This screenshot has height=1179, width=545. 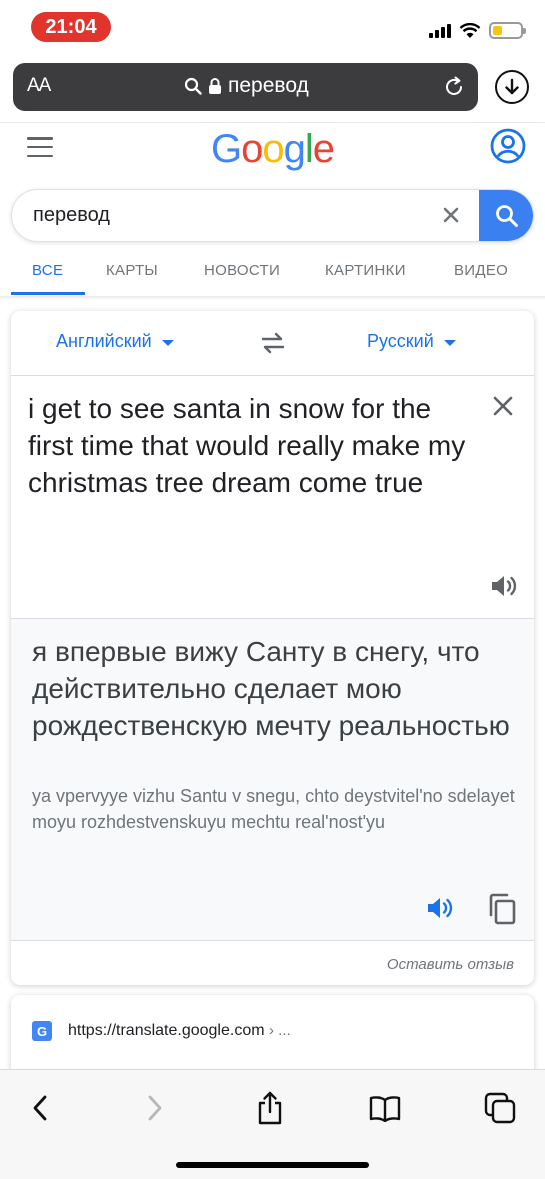 I want to click on share-icon, so click(x=270, y=1108).